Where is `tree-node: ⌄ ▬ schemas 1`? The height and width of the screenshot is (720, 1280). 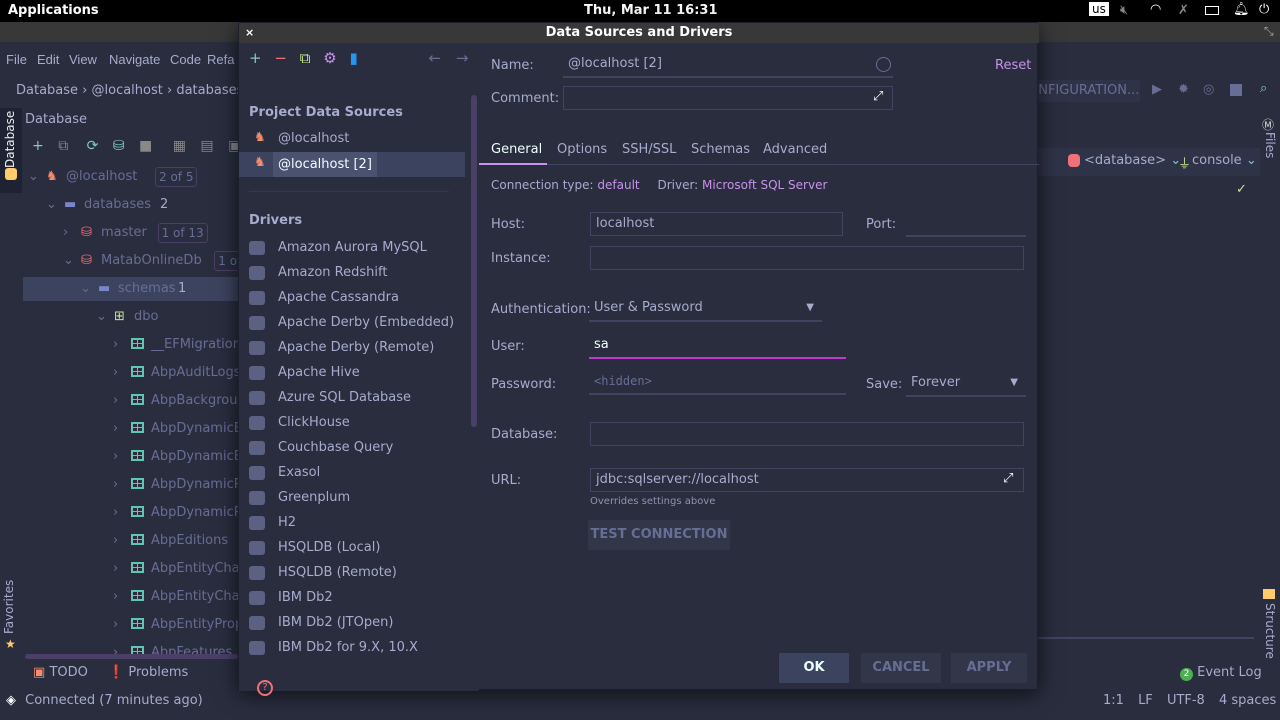
tree-node: ⌄ ▬ schemas 1 is located at coordinates (130, 289).